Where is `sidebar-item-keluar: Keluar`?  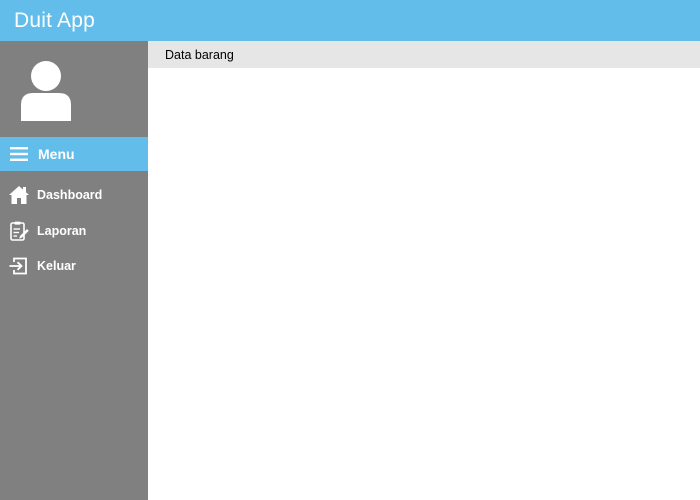 sidebar-item-keluar: Keluar is located at coordinates (74, 266).